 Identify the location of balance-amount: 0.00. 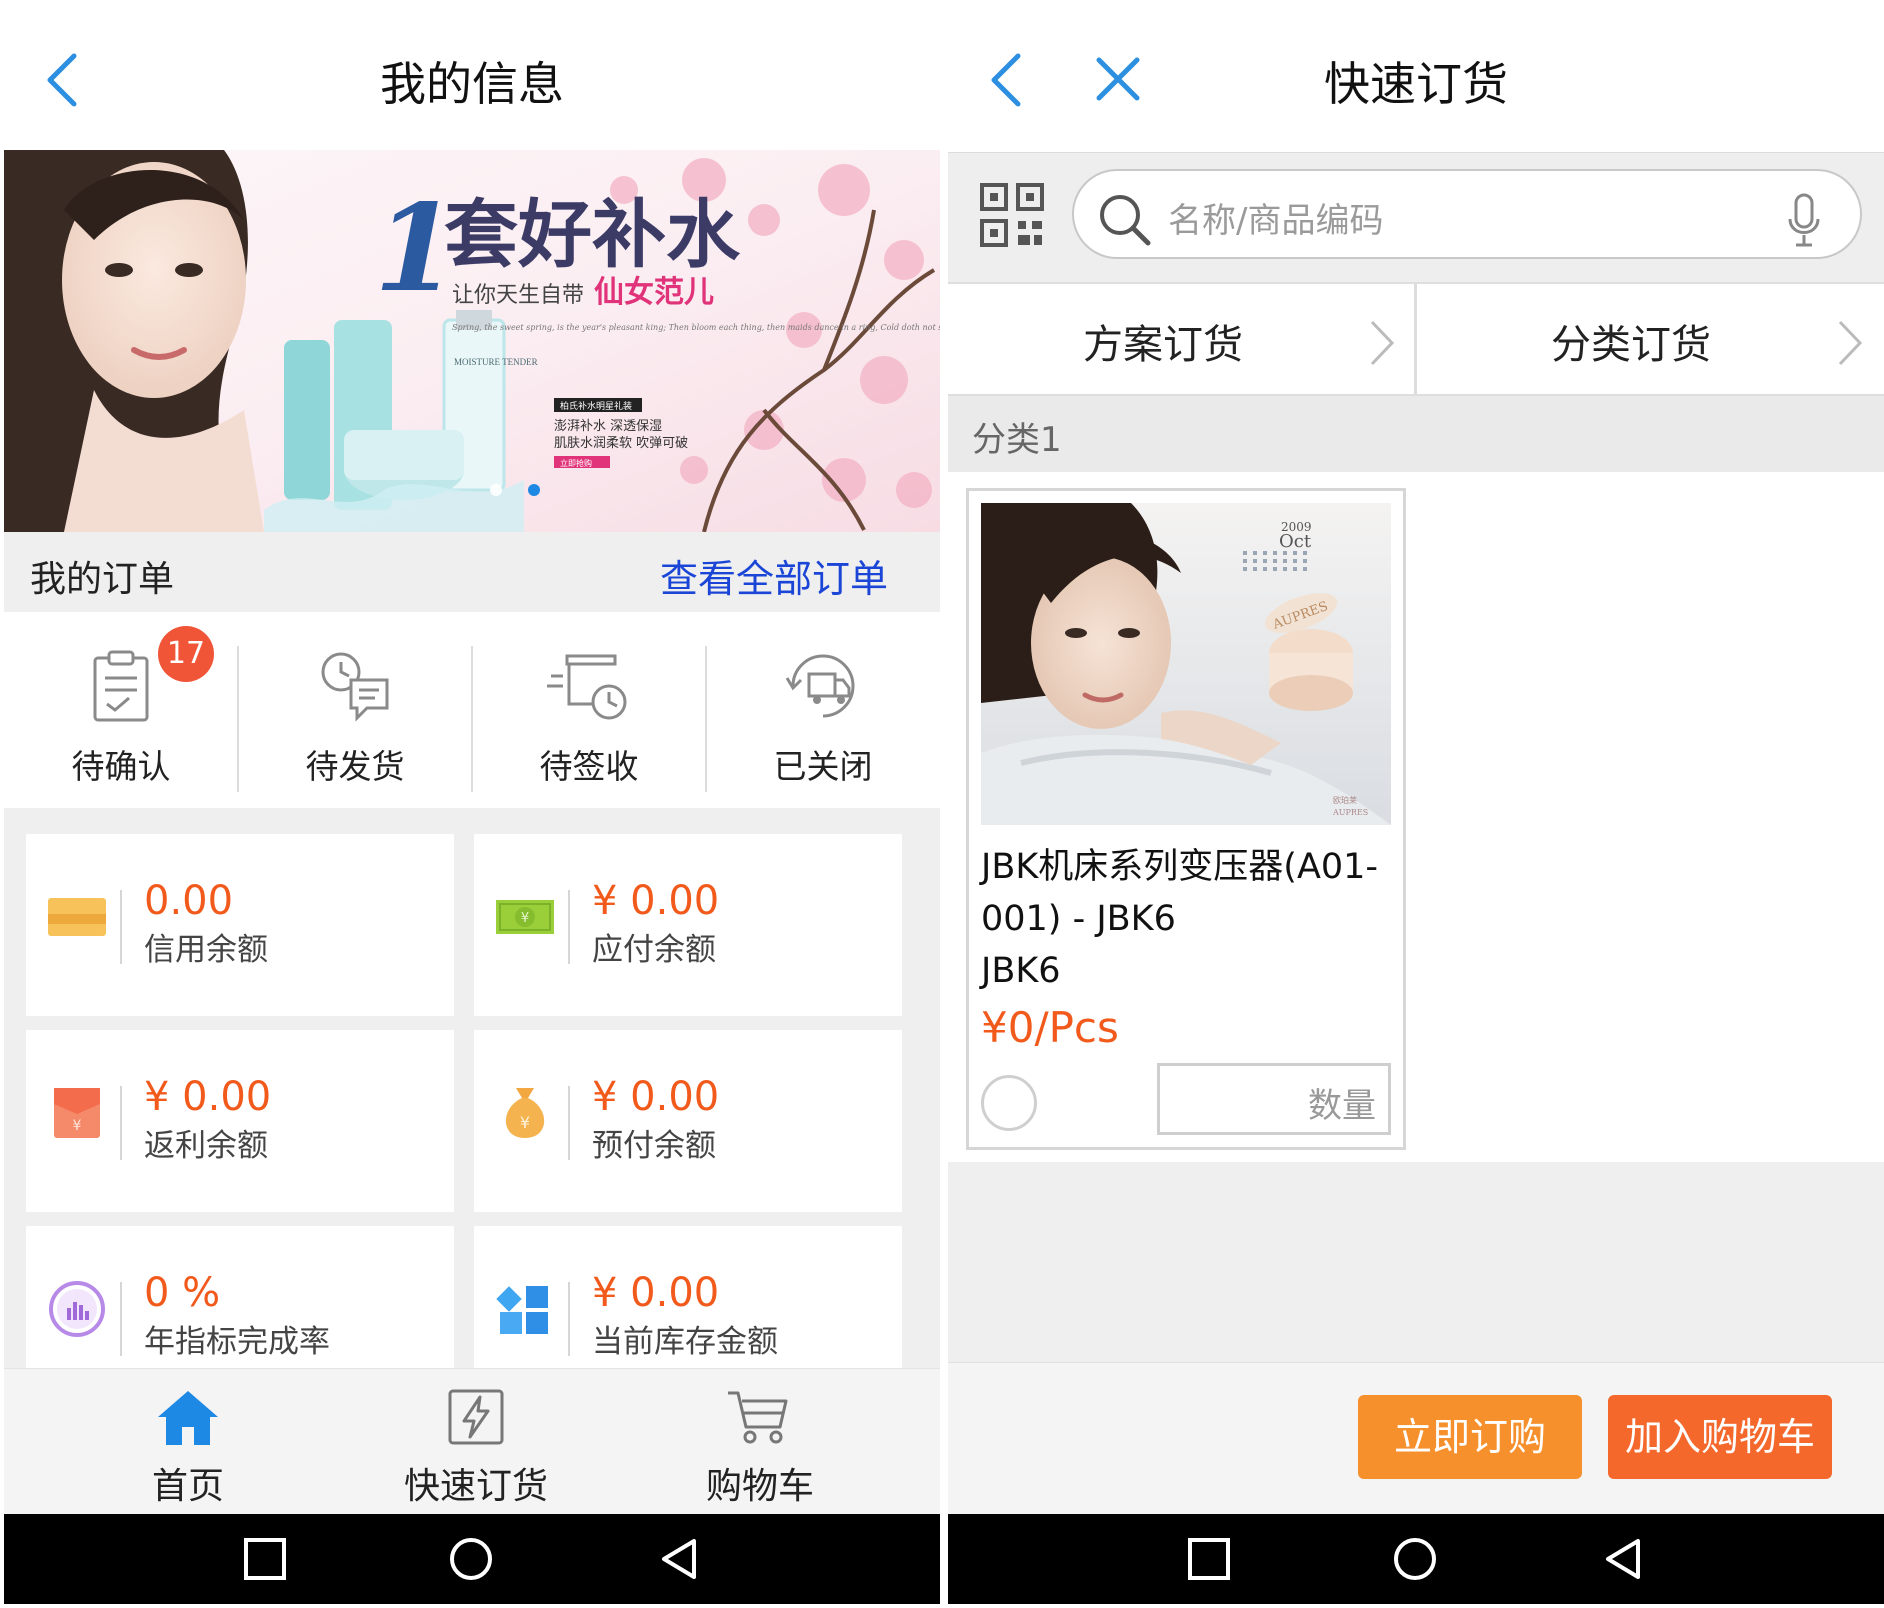
(189, 901).